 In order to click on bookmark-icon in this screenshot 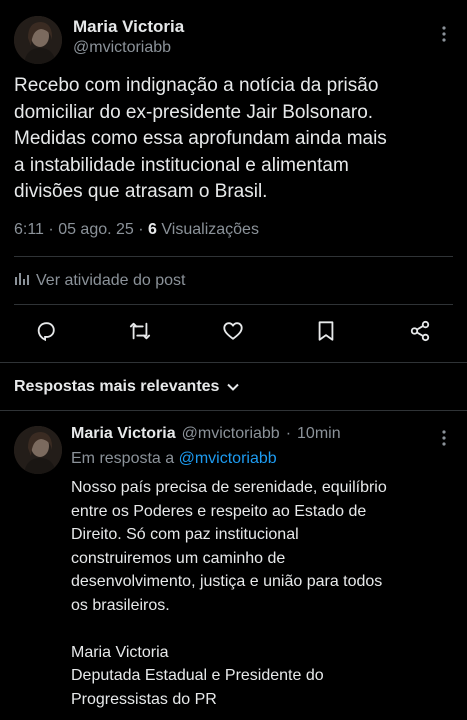, I will do `click(326, 333)`.